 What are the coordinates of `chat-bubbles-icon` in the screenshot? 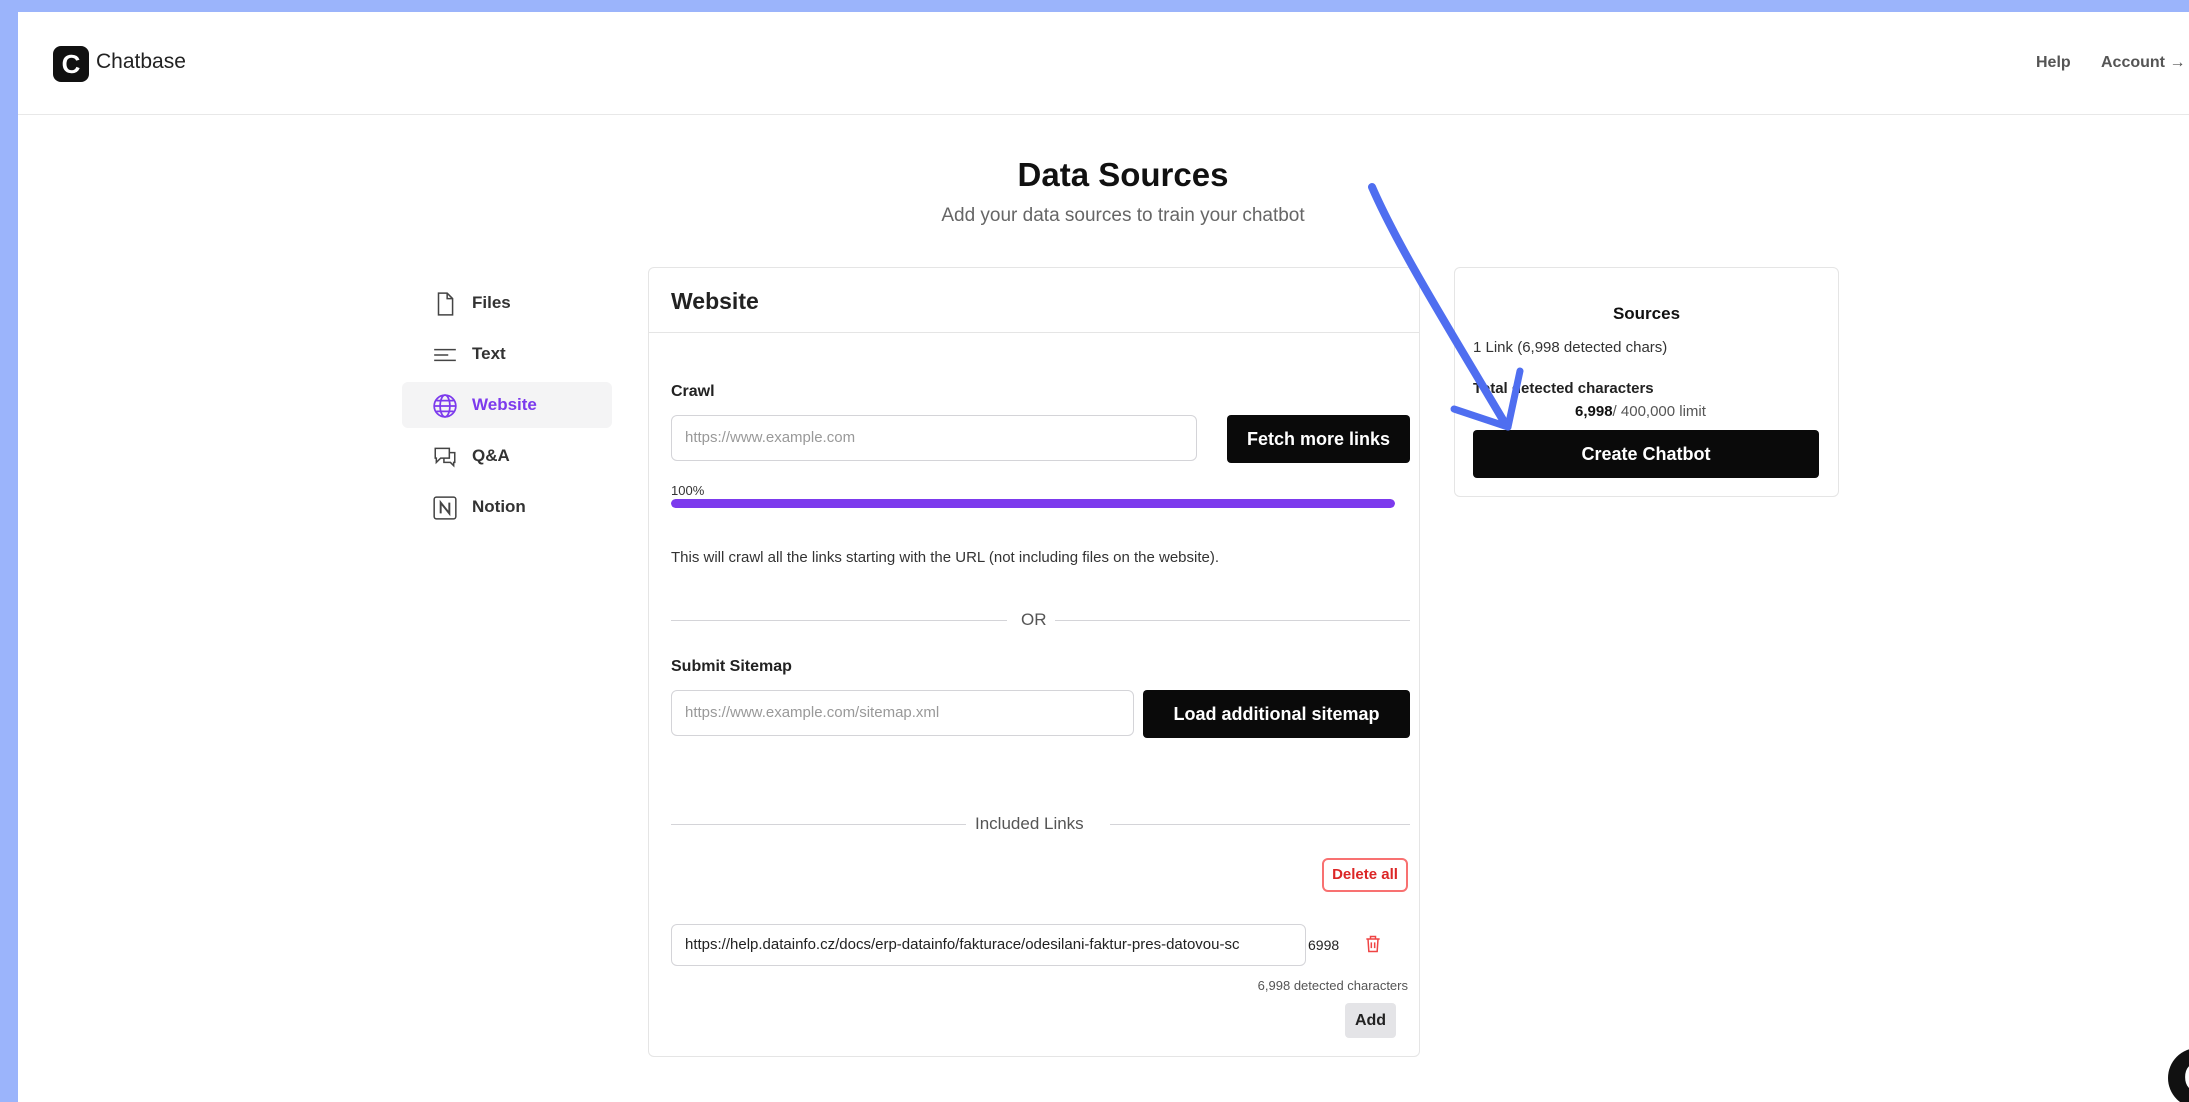 It's located at (445, 457).